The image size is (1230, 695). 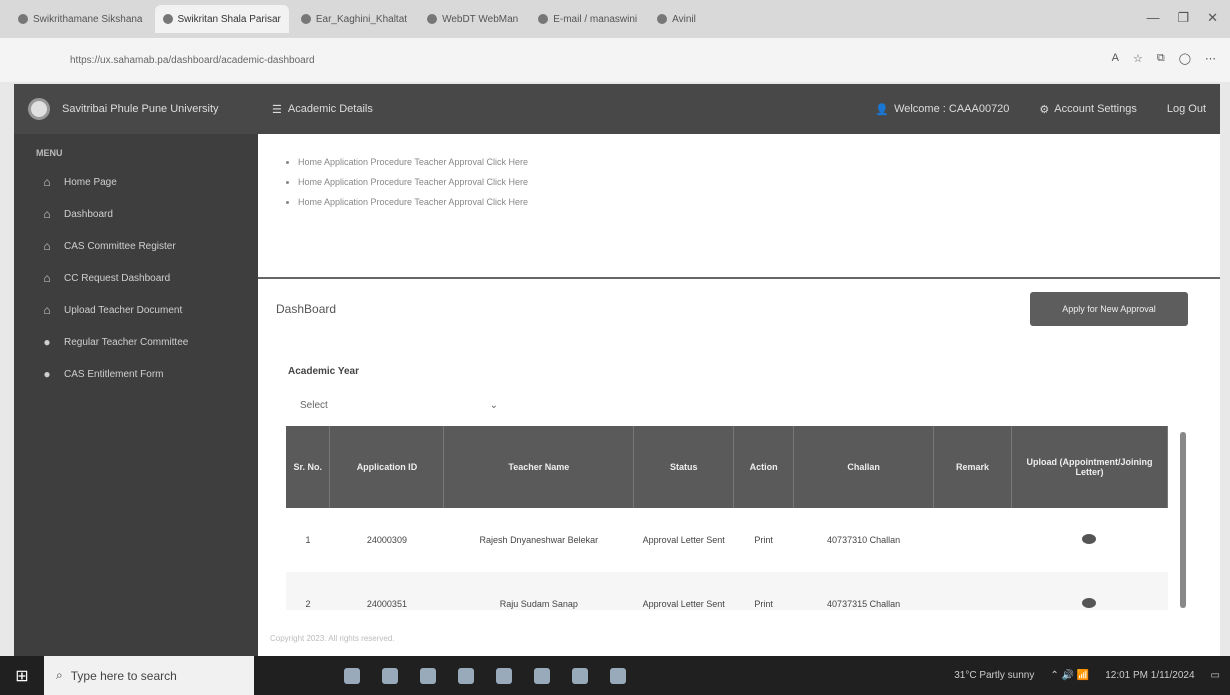 What do you see at coordinates (1161, 58) in the screenshot?
I see `extensions-icon: ⧉` at bounding box center [1161, 58].